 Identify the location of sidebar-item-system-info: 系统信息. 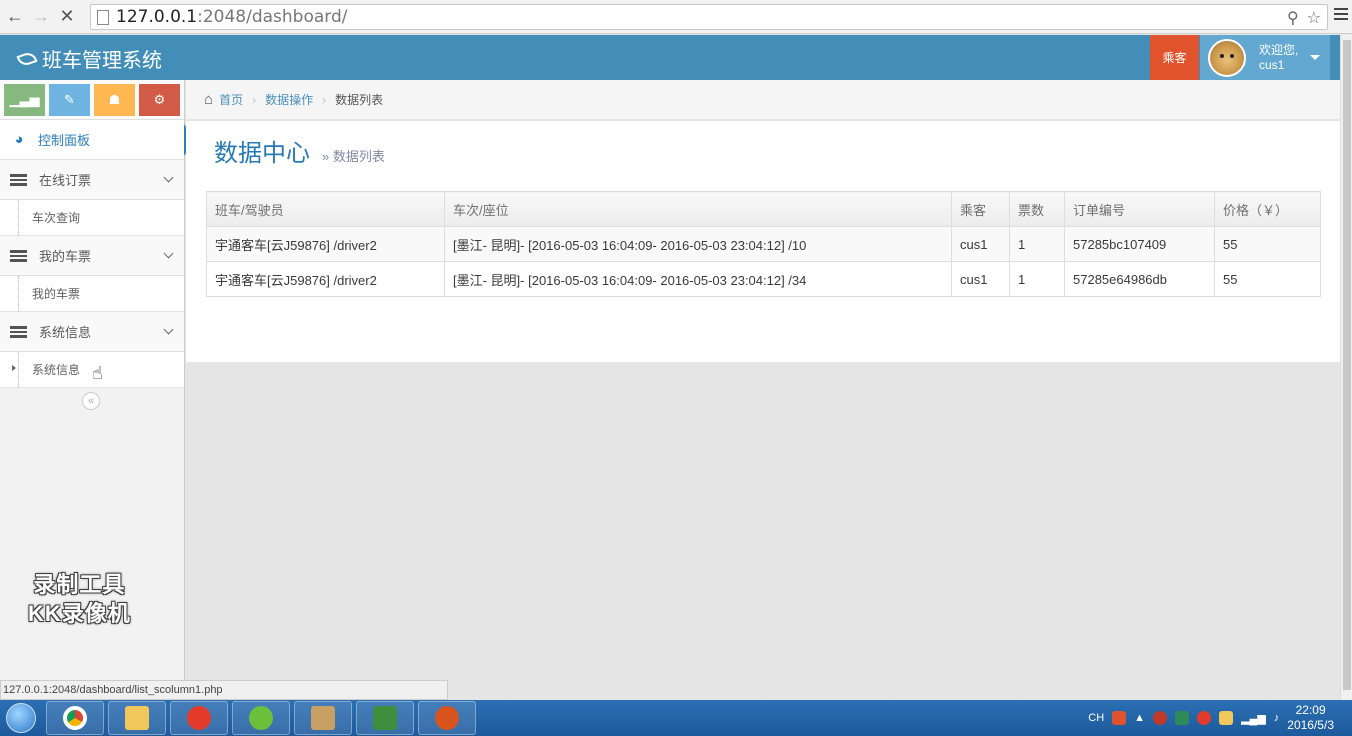
(92, 332).